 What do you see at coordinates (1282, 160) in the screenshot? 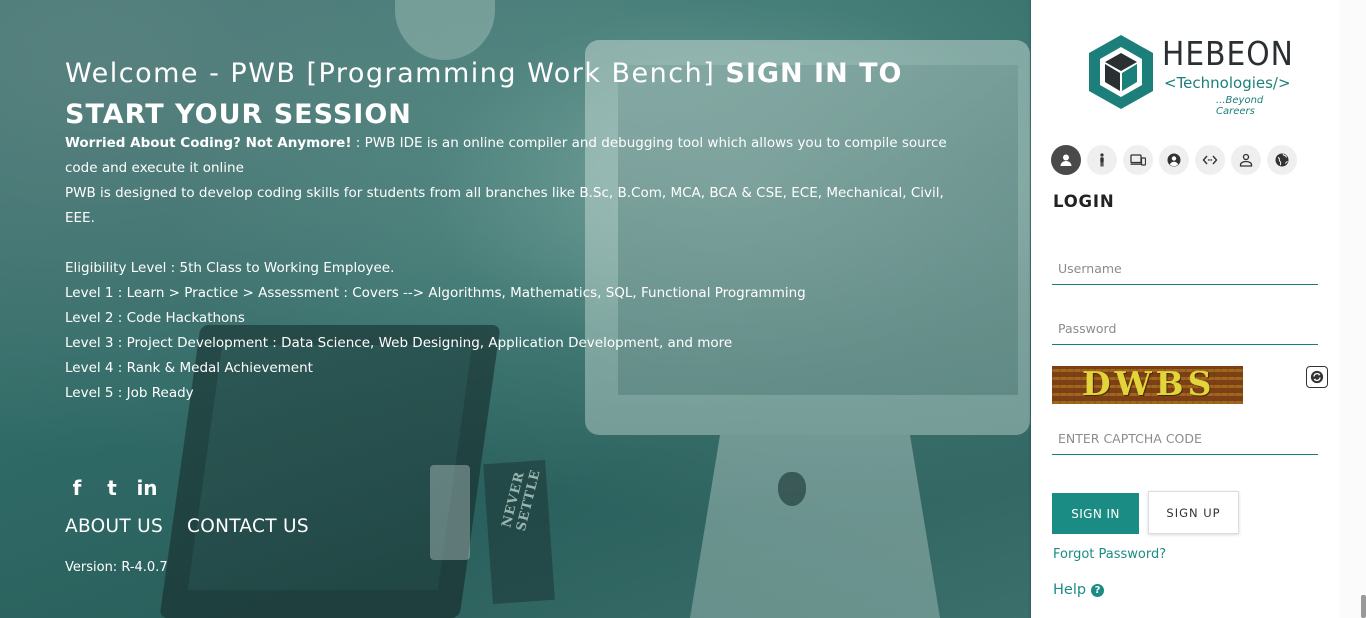
I see `globe-icon` at bounding box center [1282, 160].